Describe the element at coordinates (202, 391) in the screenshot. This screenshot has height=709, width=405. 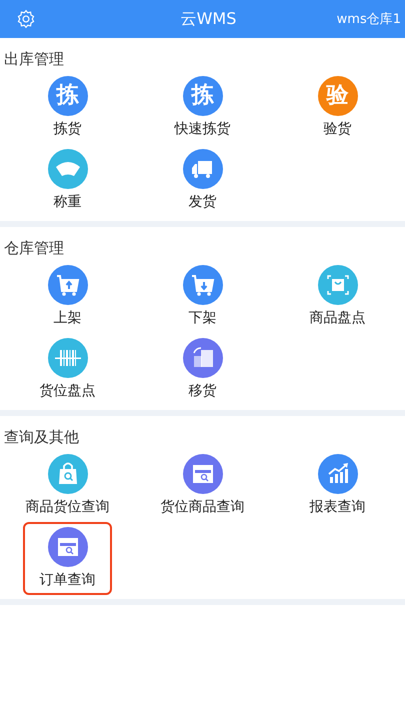
I see `menu-label: 移货` at that location.